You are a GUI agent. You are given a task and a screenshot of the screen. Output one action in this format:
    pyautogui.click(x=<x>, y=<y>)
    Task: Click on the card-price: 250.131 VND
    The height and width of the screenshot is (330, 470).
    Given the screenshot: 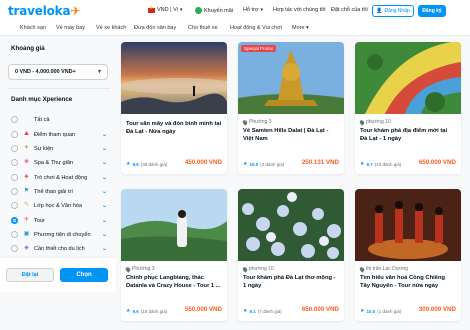 What is the action you would take?
    pyautogui.click(x=320, y=162)
    